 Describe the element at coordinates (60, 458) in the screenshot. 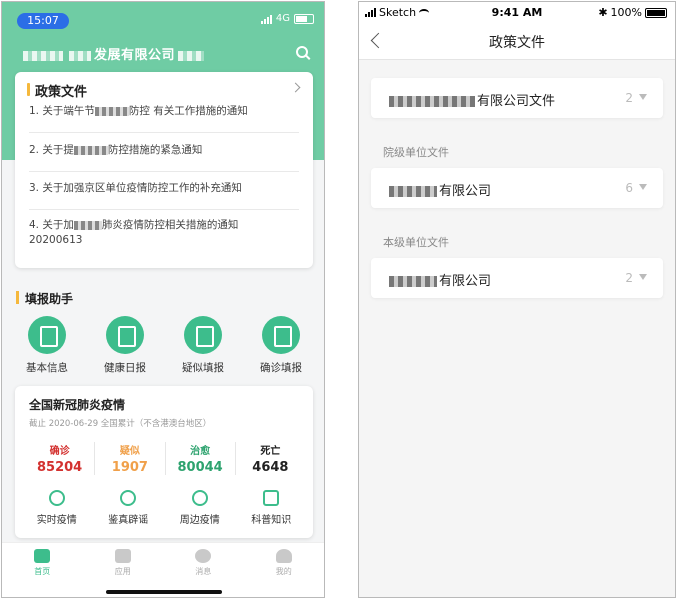

I see `stat-confirmed: 确诊 85204` at that location.